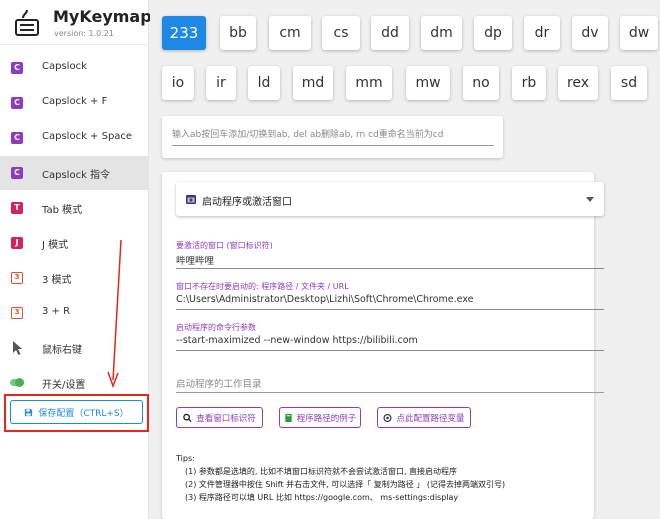 This screenshot has width=660, height=519. Describe the element at coordinates (74, 44) in the screenshot. I see `divider` at that location.